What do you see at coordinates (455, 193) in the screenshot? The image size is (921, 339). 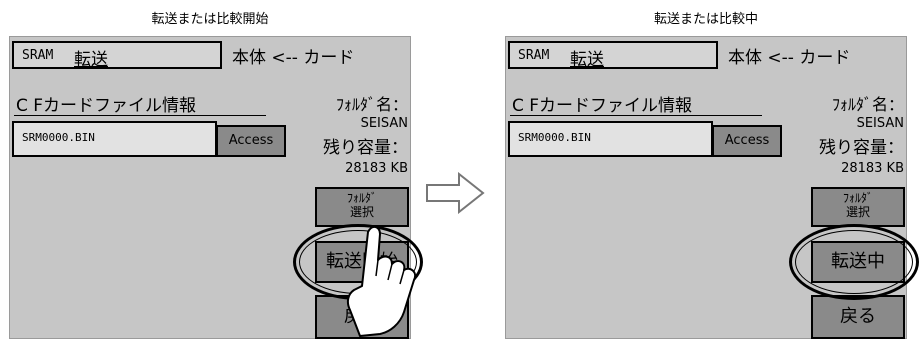 I see `right-arrow-icon` at bounding box center [455, 193].